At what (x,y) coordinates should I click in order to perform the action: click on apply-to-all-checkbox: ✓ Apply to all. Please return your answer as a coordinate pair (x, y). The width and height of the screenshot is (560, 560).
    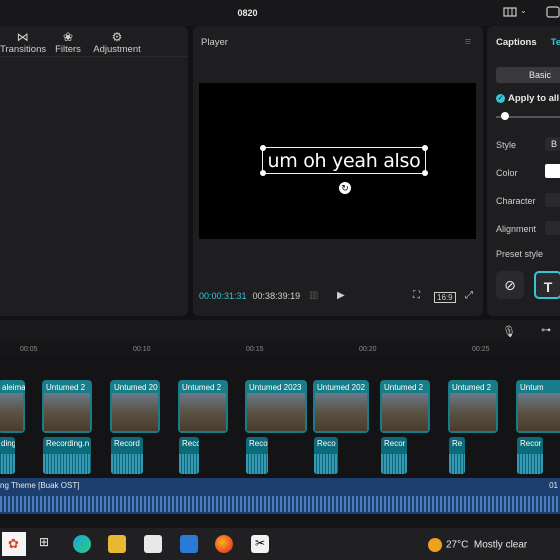
    Looking at the image, I should click on (527, 98).